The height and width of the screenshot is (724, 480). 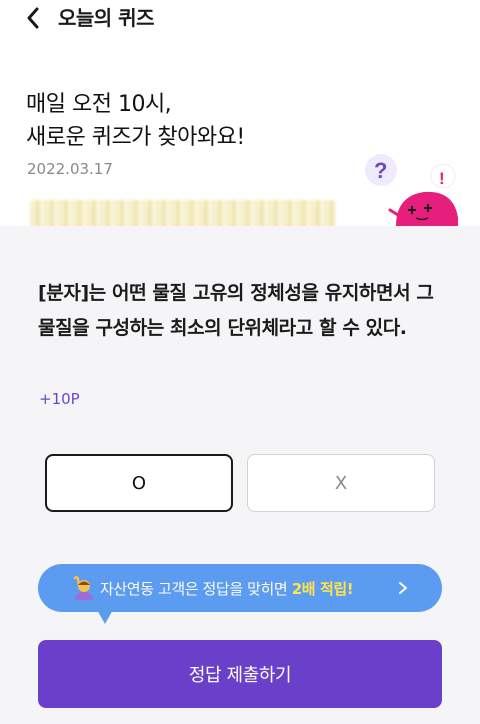 I want to click on promo-banner: 자산연동 고객은 정답을 맞히면 2배 적립!, so click(x=240, y=588).